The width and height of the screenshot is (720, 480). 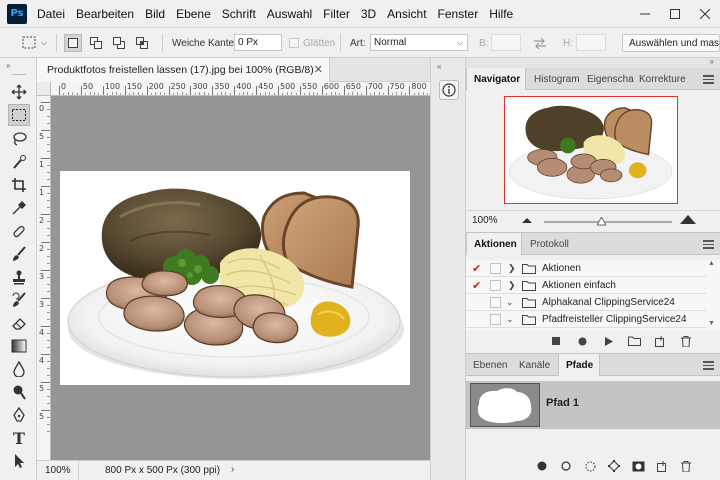 I want to click on info-icon, so click(x=449, y=90).